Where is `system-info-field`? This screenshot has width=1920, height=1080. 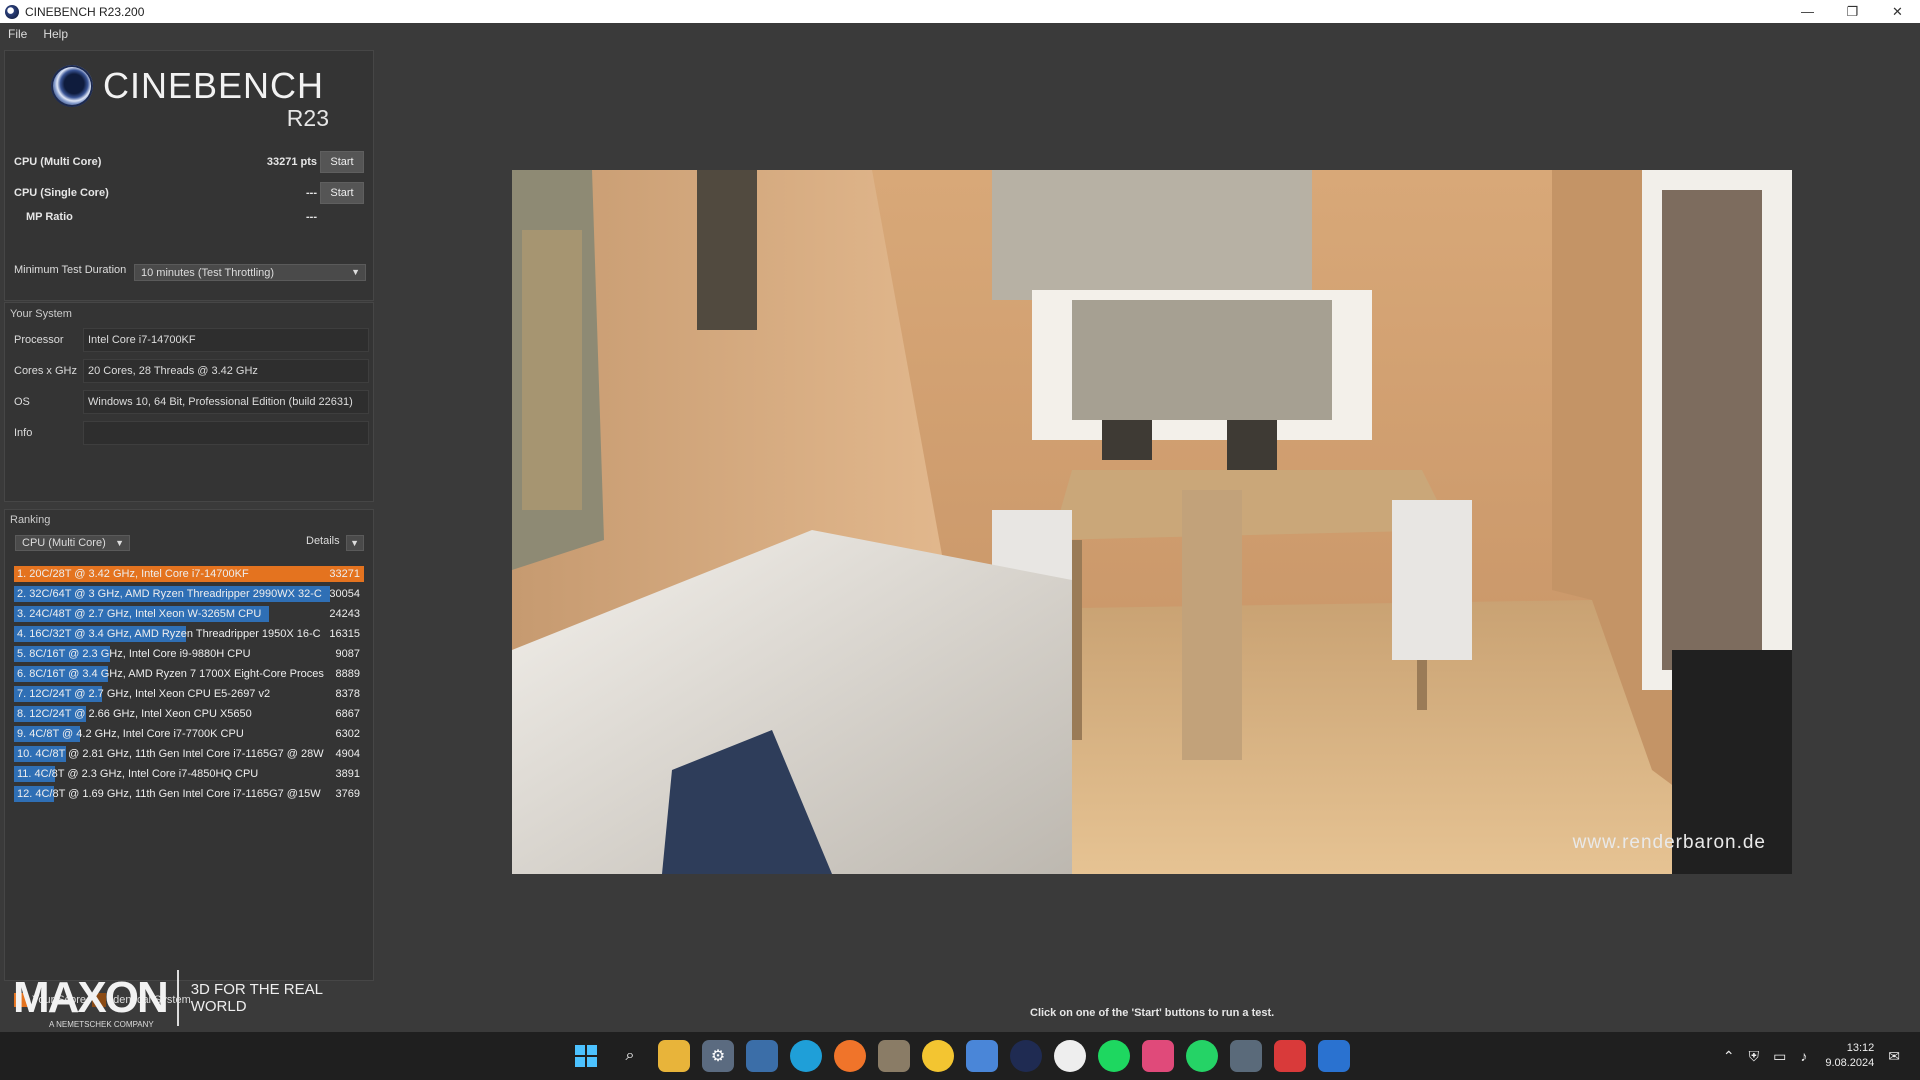 system-info-field is located at coordinates (226, 433).